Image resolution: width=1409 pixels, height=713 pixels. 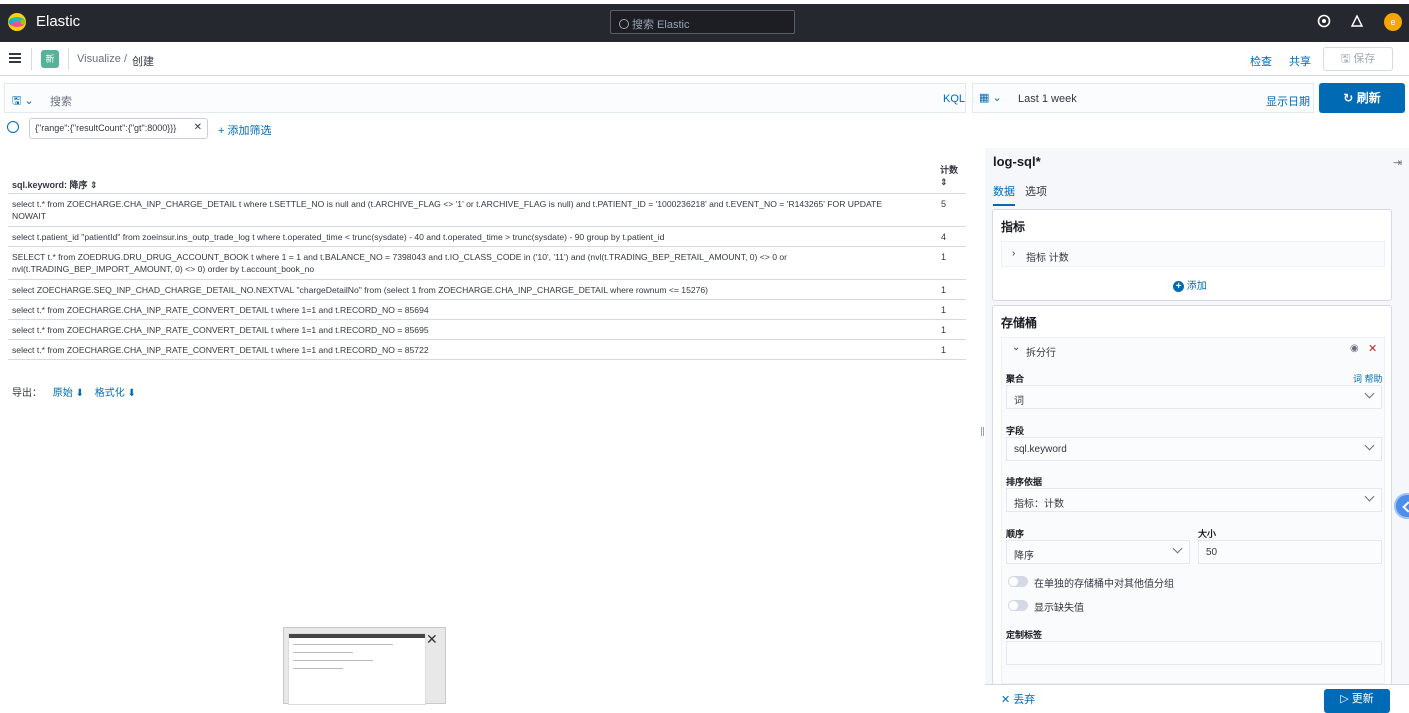 What do you see at coordinates (1344, 699) in the screenshot?
I see `play-icon: ▷` at bounding box center [1344, 699].